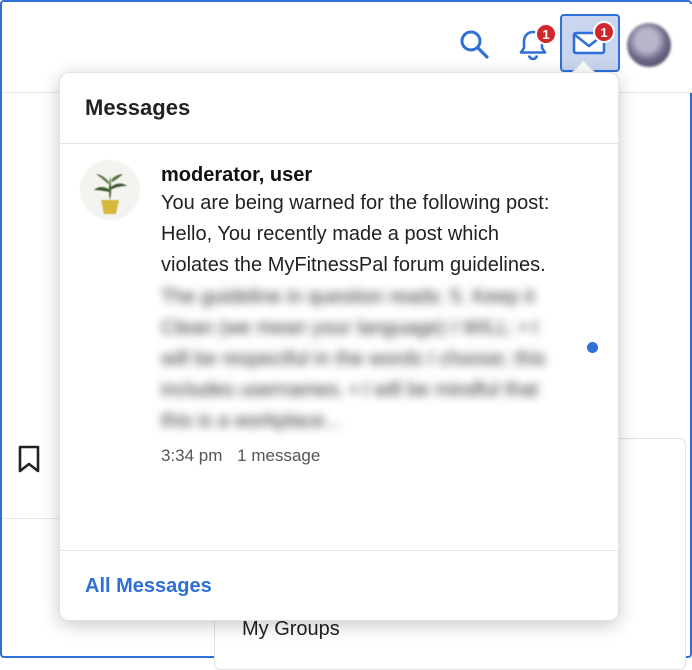  Describe the element at coordinates (604, 32) in the screenshot. I see `messages-count-badge: 1` at that location.